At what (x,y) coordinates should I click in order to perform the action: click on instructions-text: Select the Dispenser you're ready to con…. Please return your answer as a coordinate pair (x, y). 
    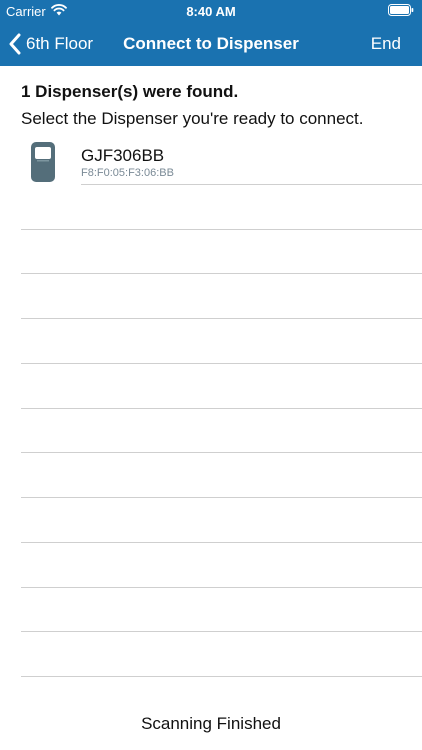
    Looking at the image, I should click on (192, 118).